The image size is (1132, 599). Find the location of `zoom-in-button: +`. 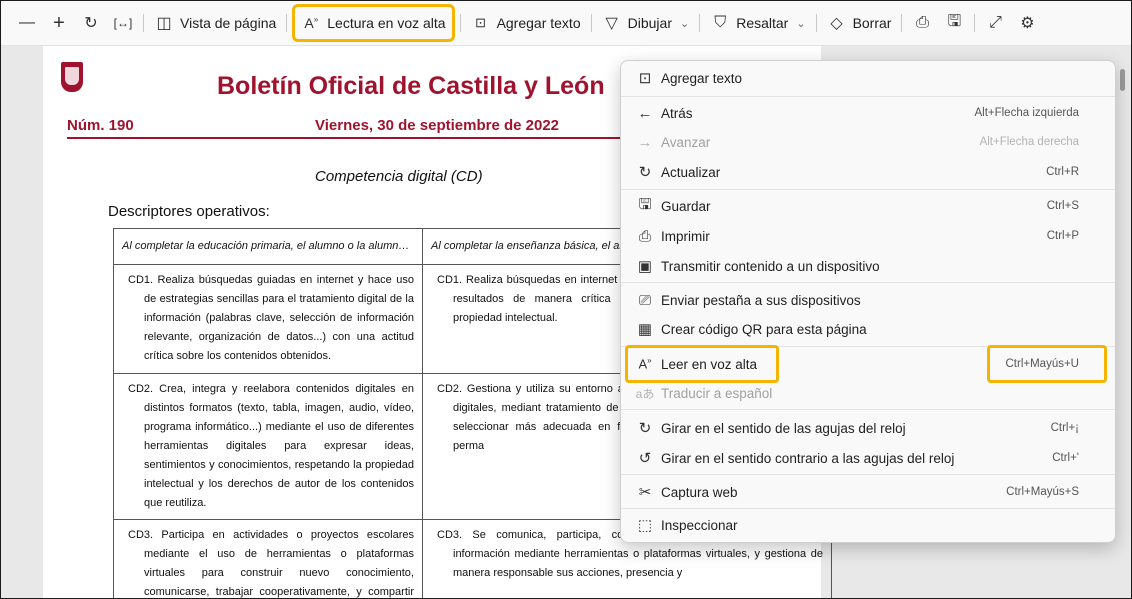

zoom-in-button: + is located at coordinates (59, 23).